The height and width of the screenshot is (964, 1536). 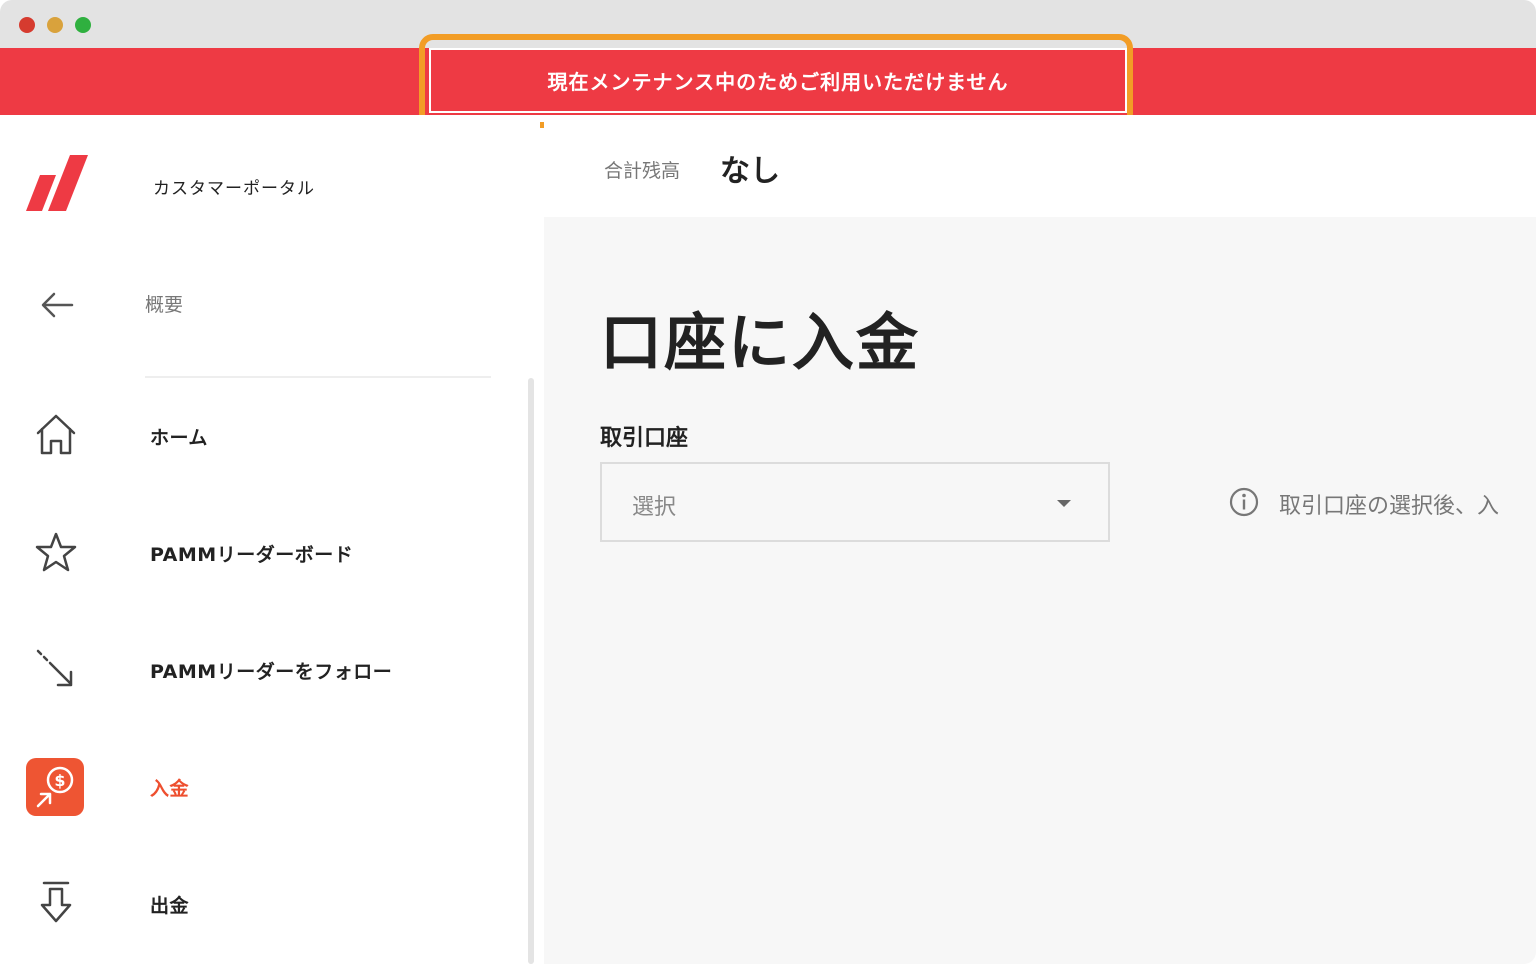 I want to click on close-window-button, so click(x=27, y=25).